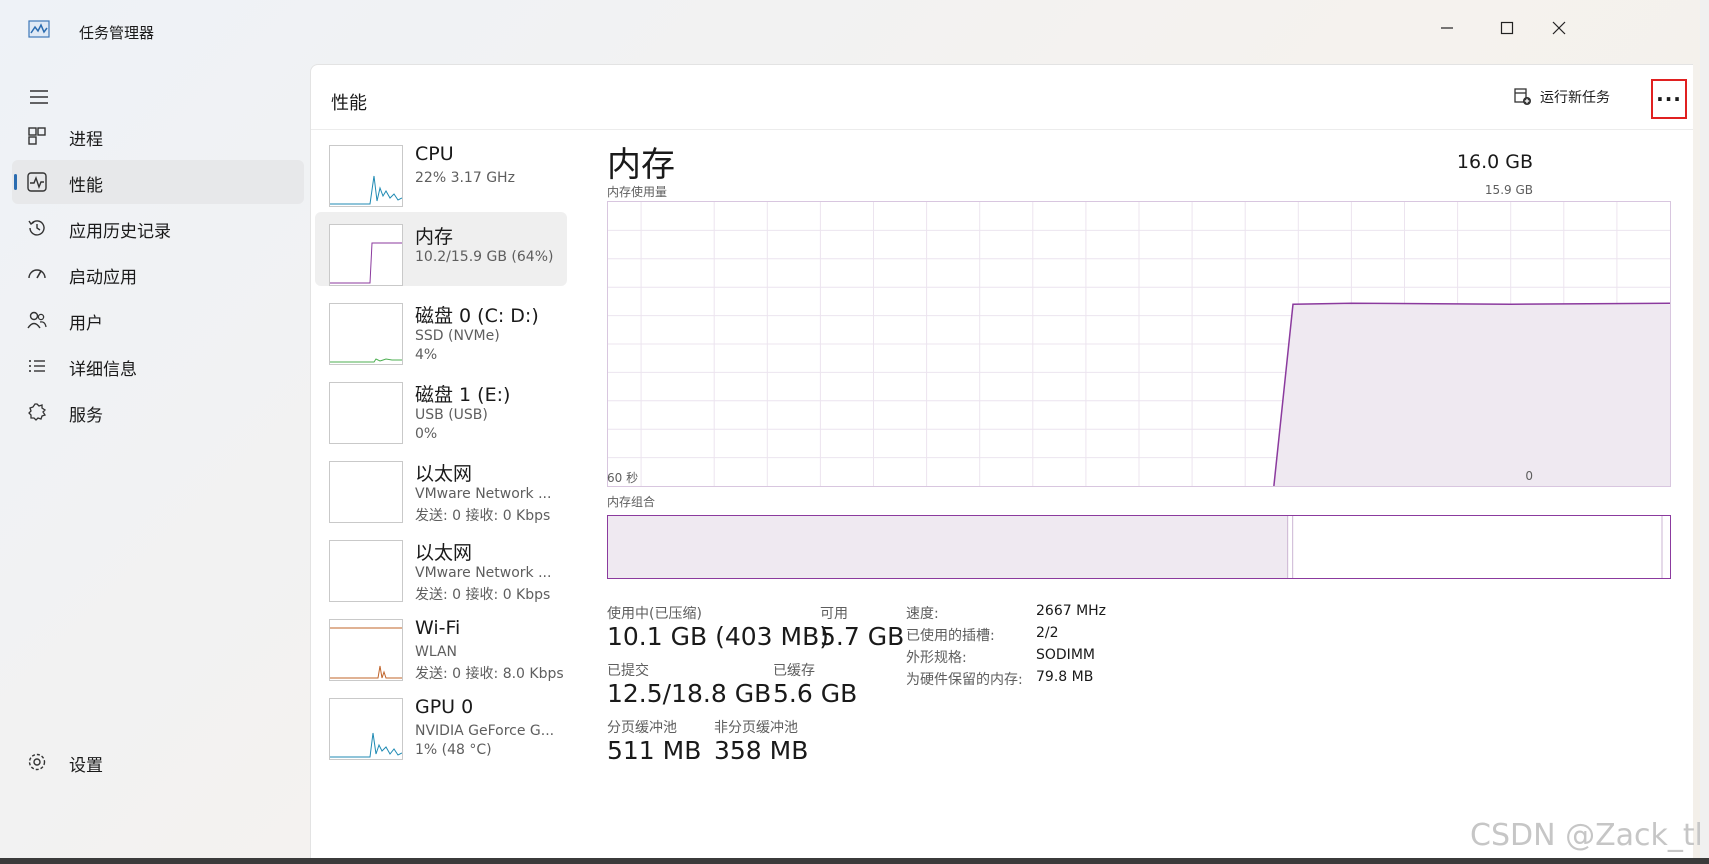 Image resolution: width=1709 pixels, height=864 pixels. I want to click on run-task-icon, so click(1522, 96).